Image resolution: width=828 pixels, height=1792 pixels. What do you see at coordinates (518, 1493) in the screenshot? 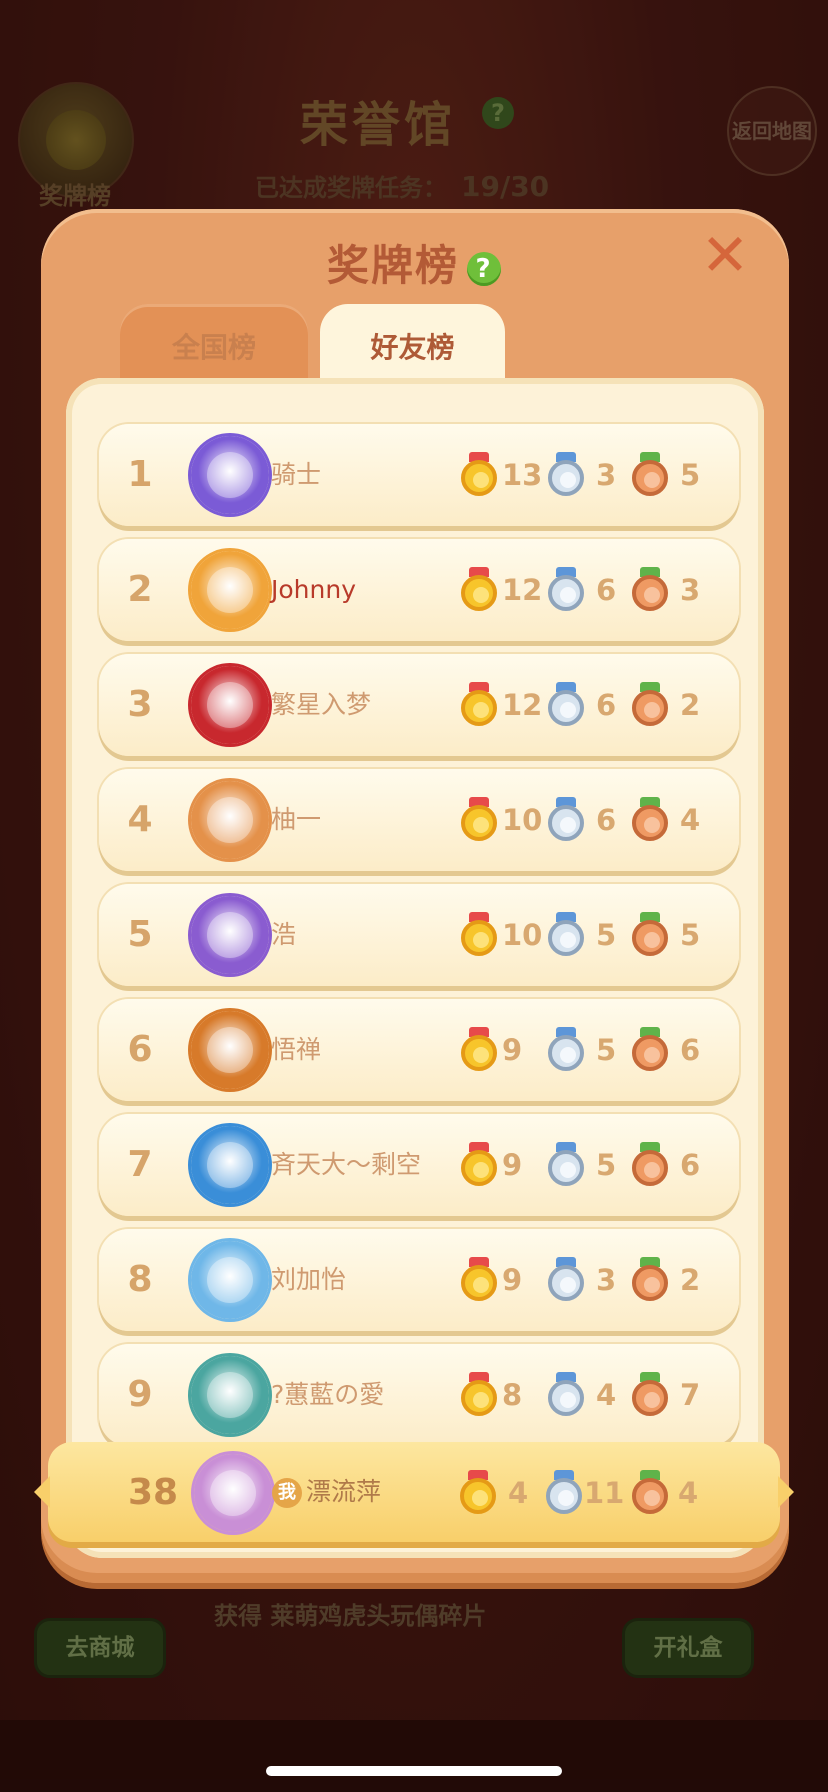
I see `gold-count: 4` at bounding box center [518, 1493].